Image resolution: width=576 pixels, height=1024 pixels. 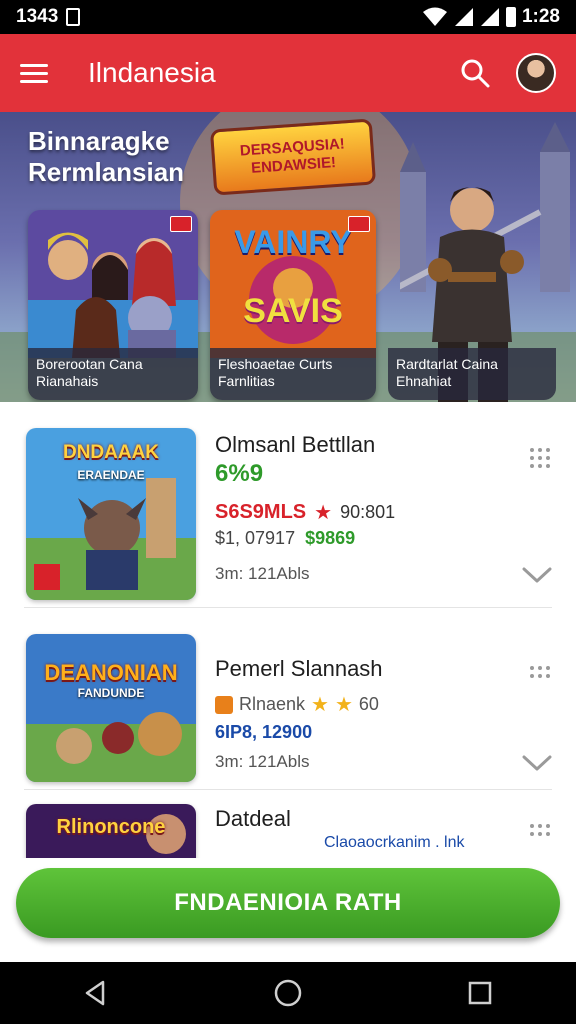 I want to click on battery-icon, so click(x=510, y=17).